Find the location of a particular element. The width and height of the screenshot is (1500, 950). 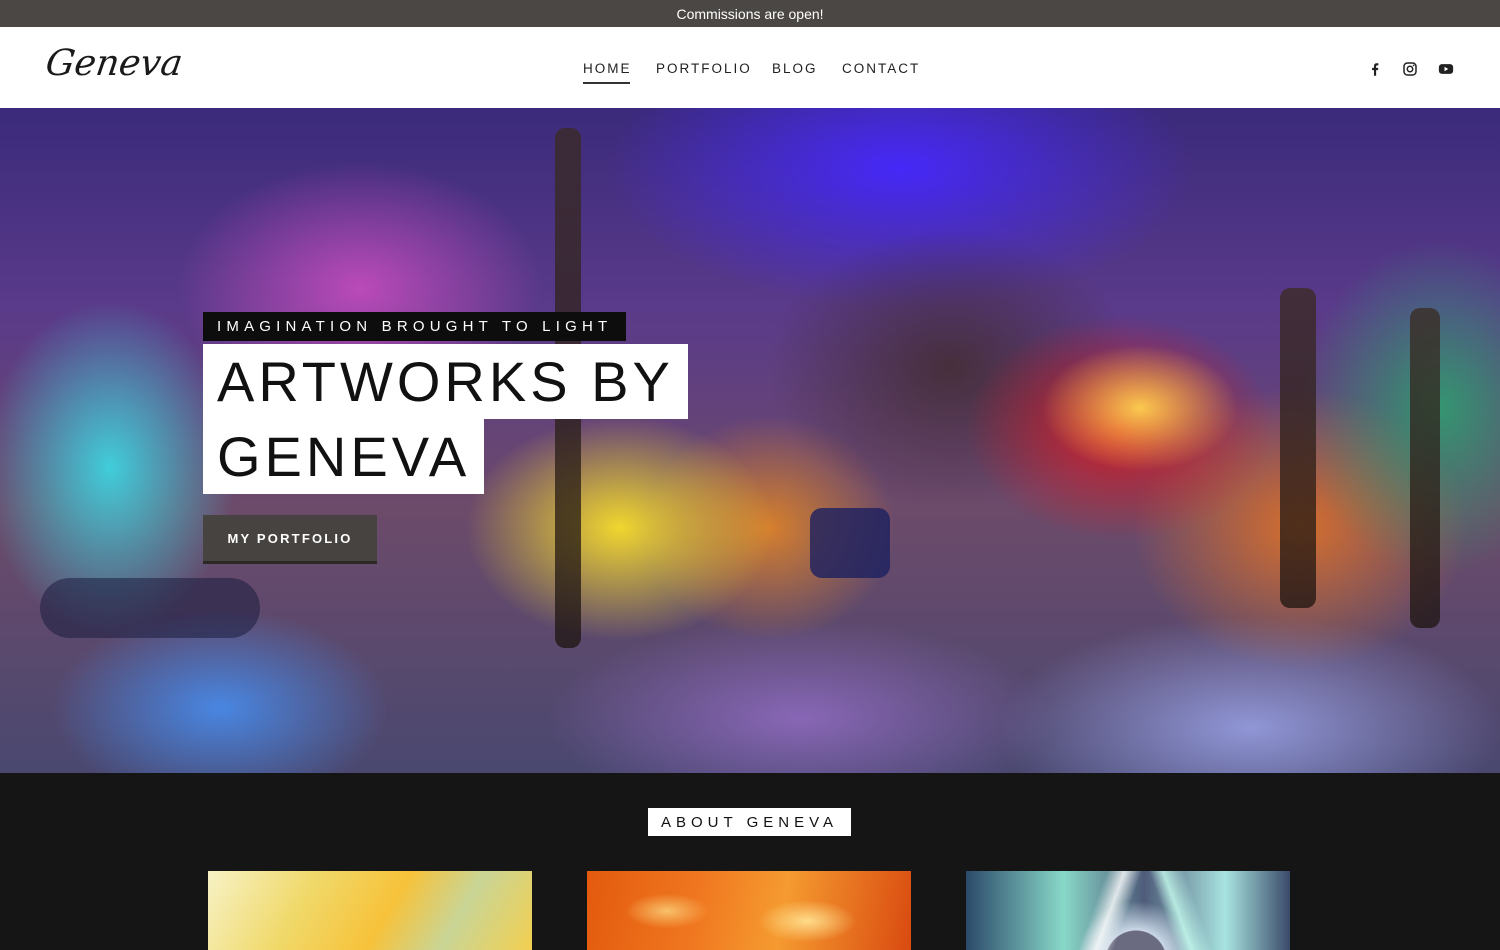

facebook-icon is located at coordinates (1375, 69).